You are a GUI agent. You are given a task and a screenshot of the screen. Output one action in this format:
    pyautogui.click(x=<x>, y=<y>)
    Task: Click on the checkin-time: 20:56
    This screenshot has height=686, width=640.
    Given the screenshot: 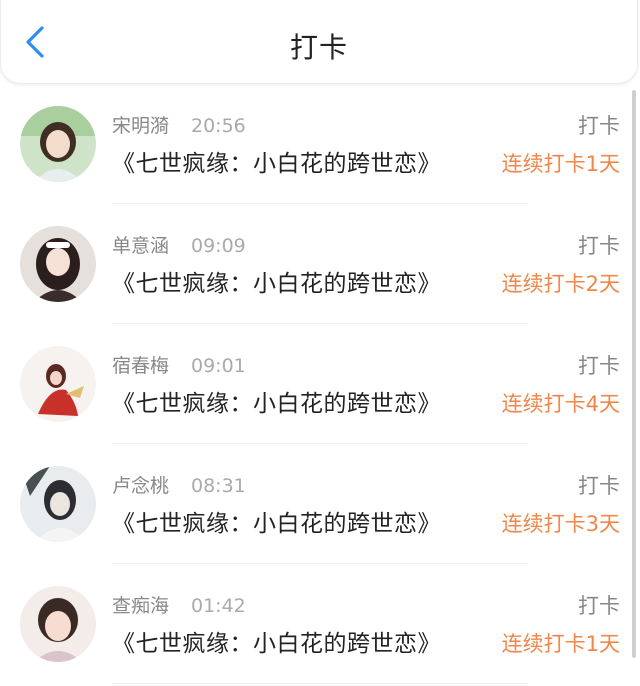 What is the action you would take?
    pyautogui.click(x=218, y=126)
    